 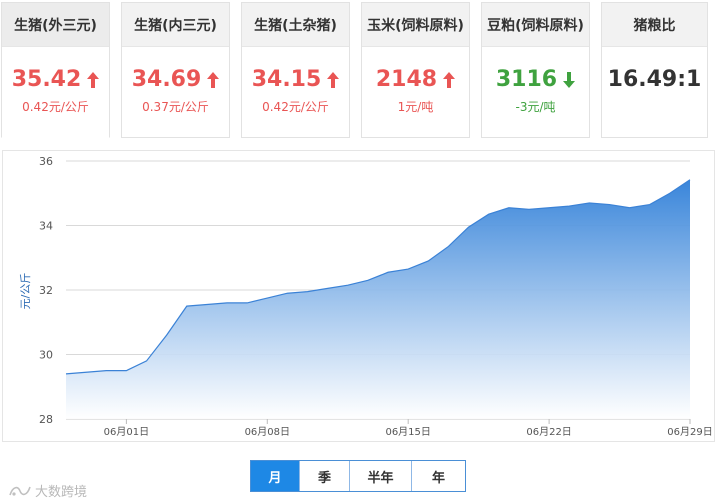 What do you see at coordinates (46, 290) in the screenshot?
I see `y-tick-label: 32` at bounding box center [46, 290].